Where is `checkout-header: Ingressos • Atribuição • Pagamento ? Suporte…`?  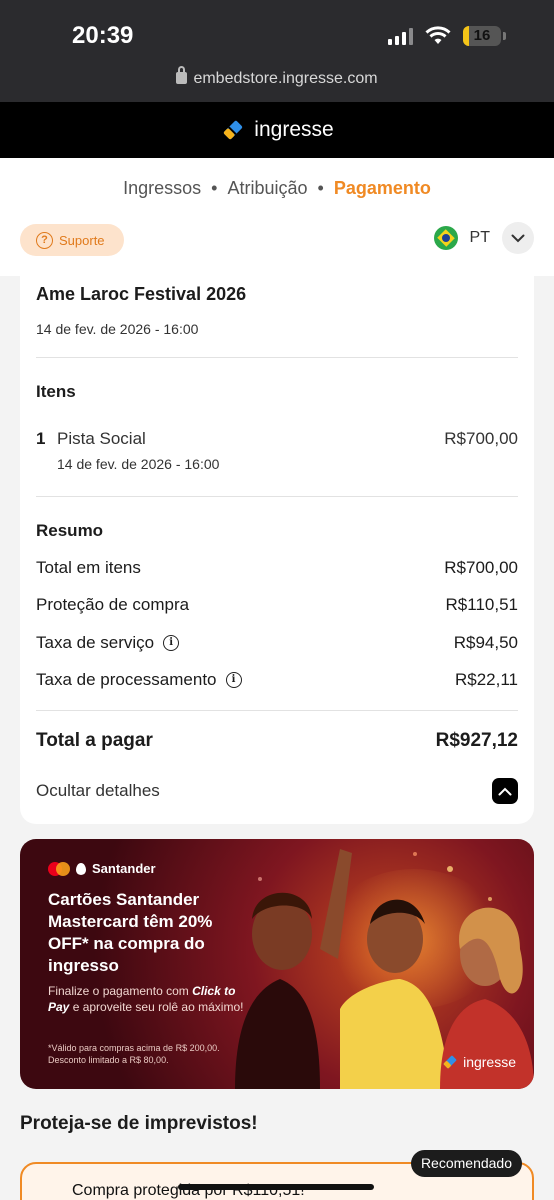
checkout-header: Ingressos • Atribuição • Pagamento ? Suporte… is located at coordinates (277, 217).